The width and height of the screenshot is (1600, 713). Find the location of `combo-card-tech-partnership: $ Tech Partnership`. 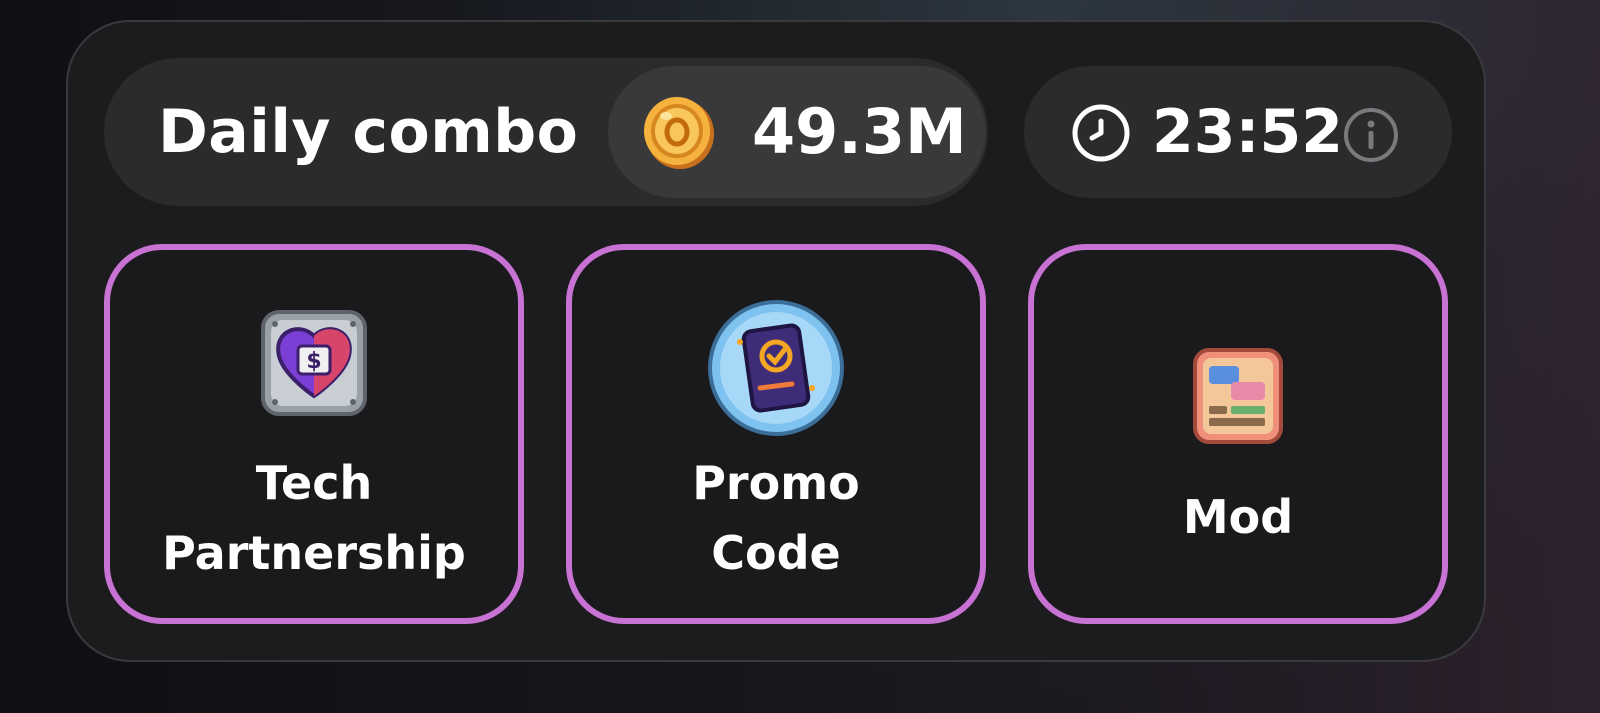

combo-card-tech-partnership: $ Tech Partnership is located at coordinates (314, 434).